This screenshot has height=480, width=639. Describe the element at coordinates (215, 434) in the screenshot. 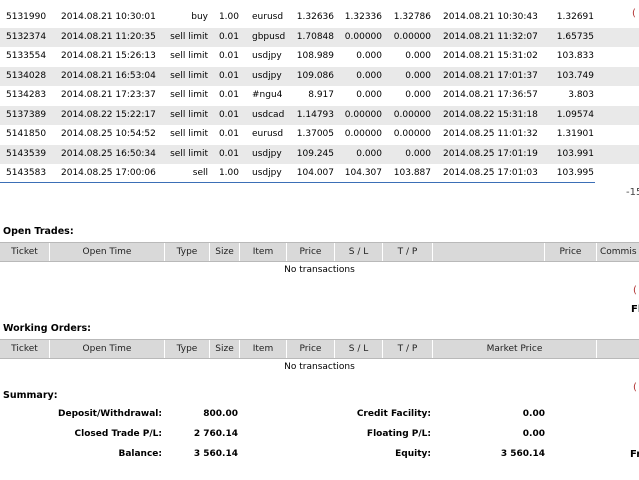

I see `closed-pl-value: 2 760.14` at that location.